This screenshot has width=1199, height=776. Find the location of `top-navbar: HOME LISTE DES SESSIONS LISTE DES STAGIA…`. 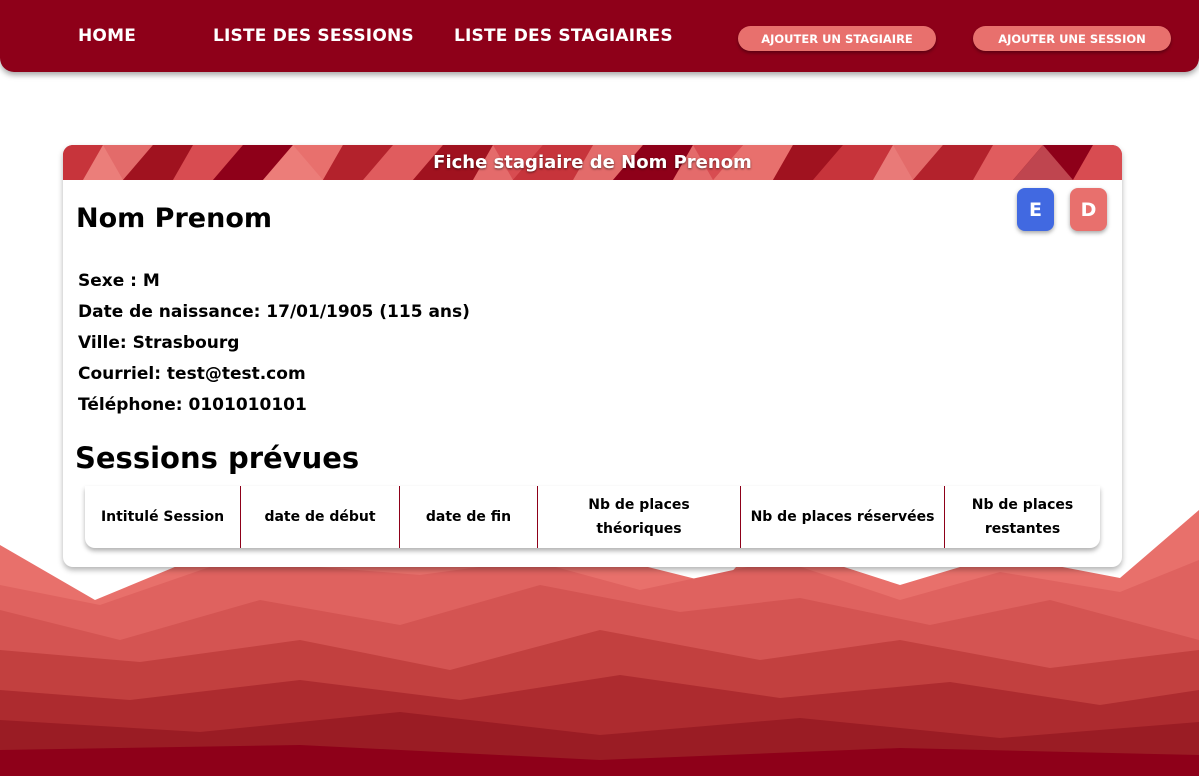

top-navbar: HOME LISTE DES SESSIONS LISTE DES STAGIA… is located at coordinates (599, 36).